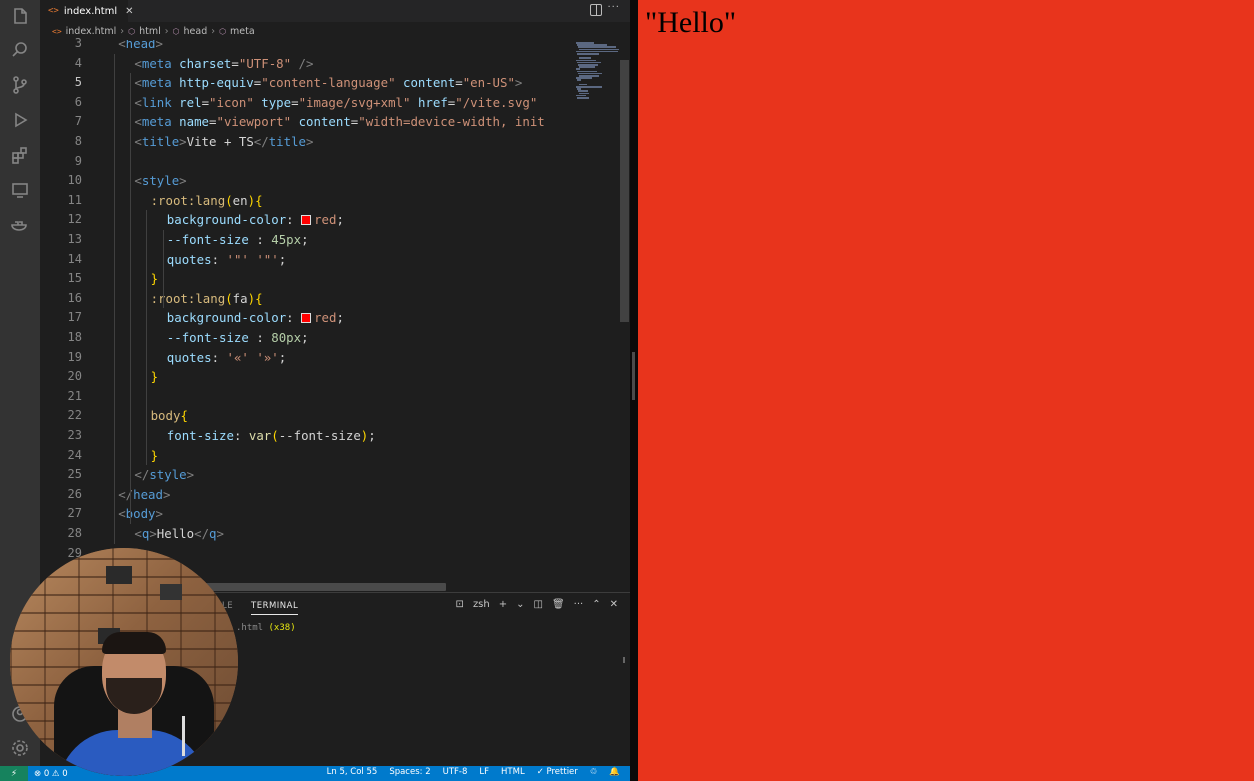 This screenshot has width=1254, height=781. I want to click on line-number: 20, so click(61, 377).